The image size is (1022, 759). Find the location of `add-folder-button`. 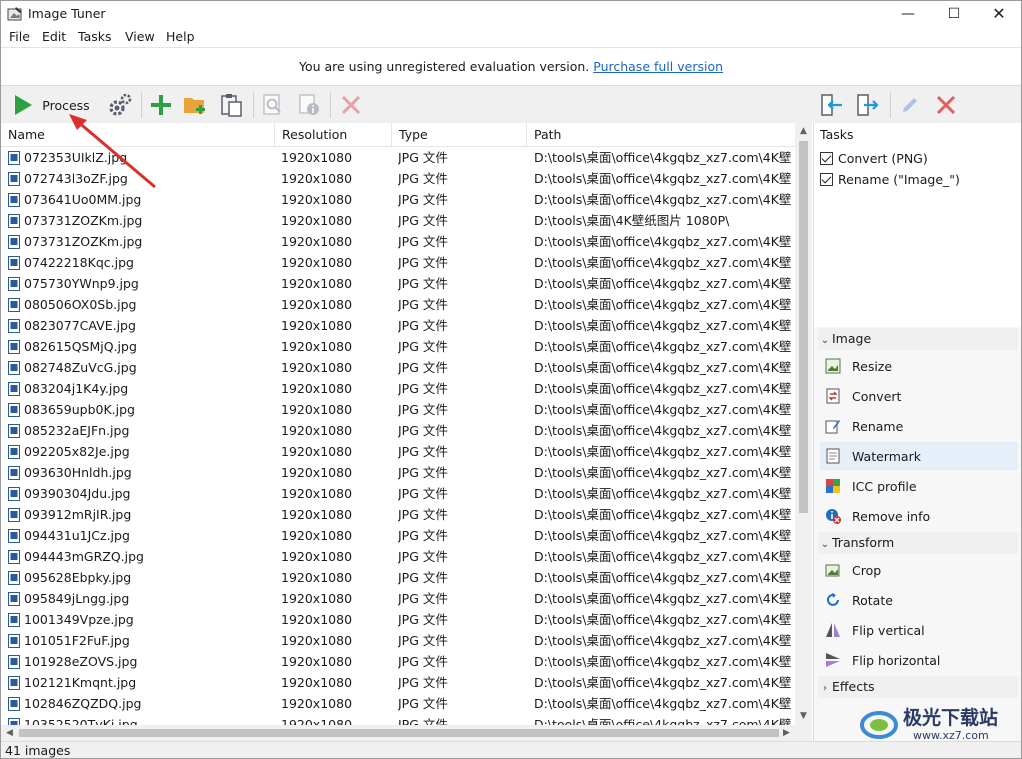

add-folder-button is located at coordinates (196, 105).